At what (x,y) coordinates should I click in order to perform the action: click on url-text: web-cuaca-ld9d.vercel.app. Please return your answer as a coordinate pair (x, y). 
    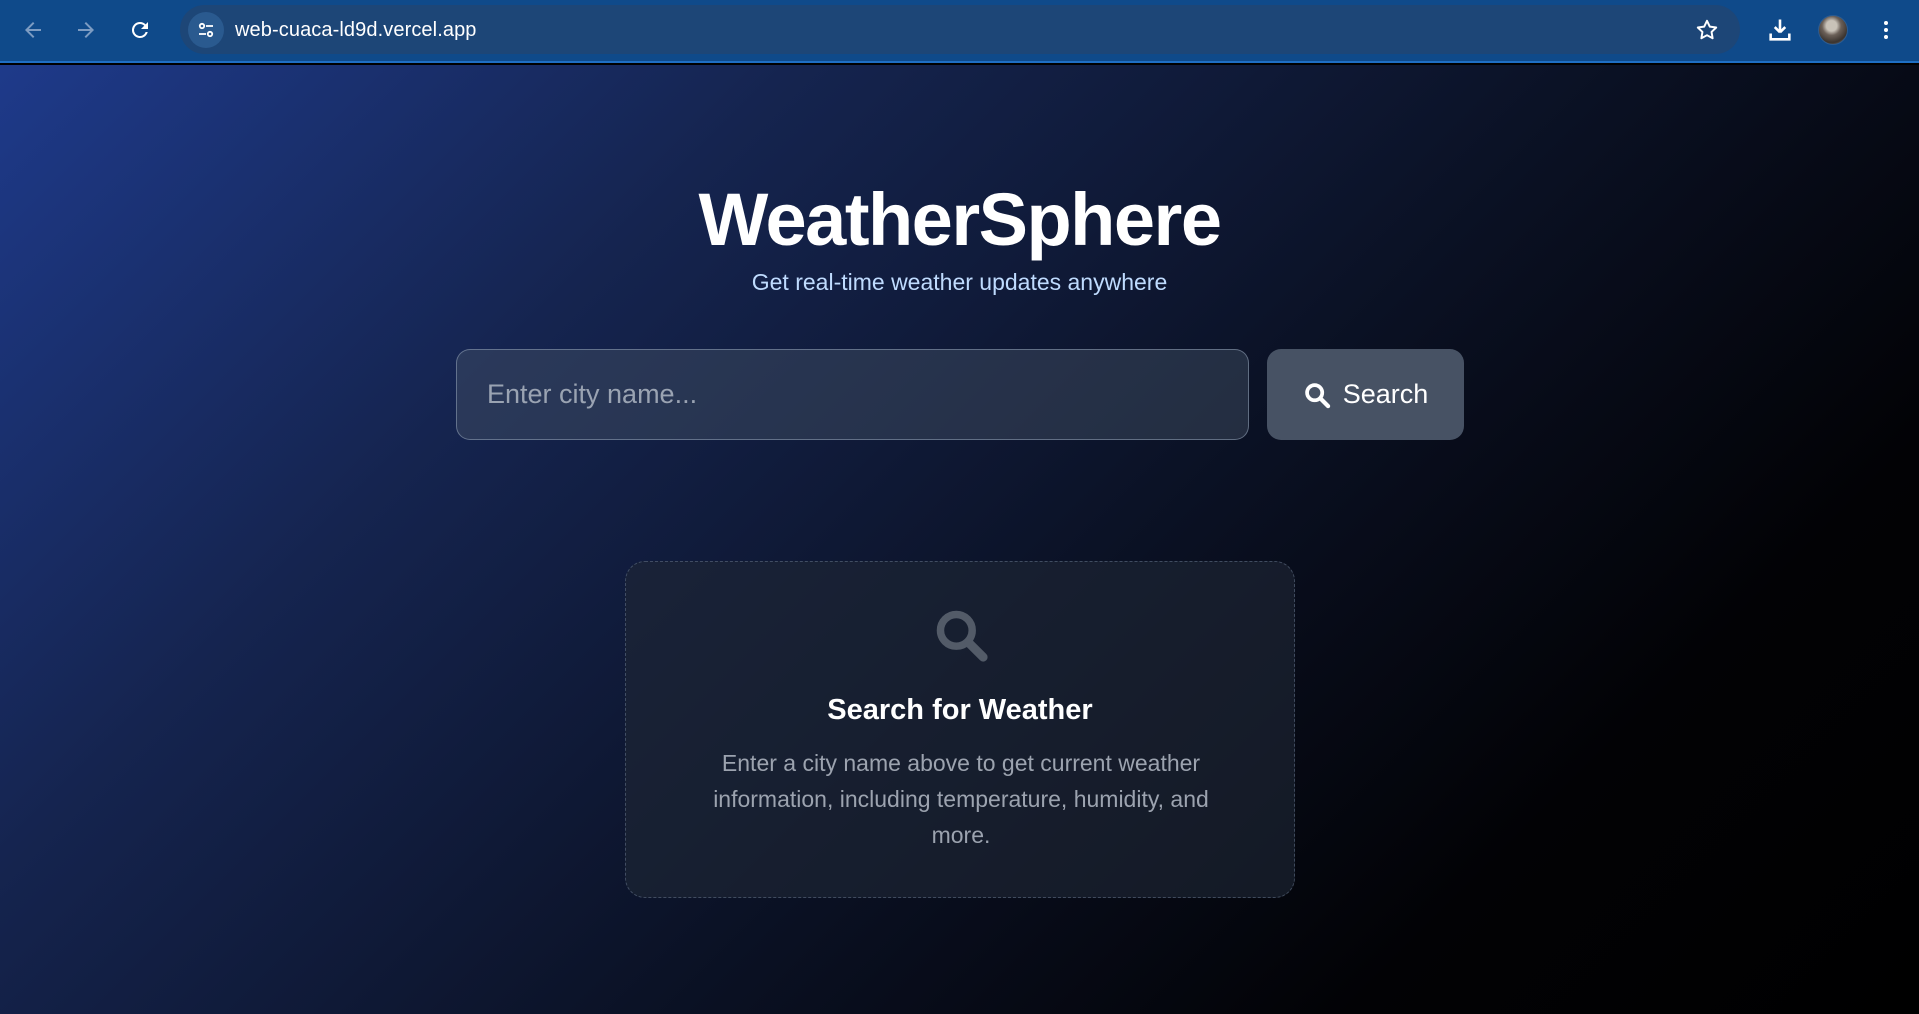
    Looking at the image, I should click on (356, 30).